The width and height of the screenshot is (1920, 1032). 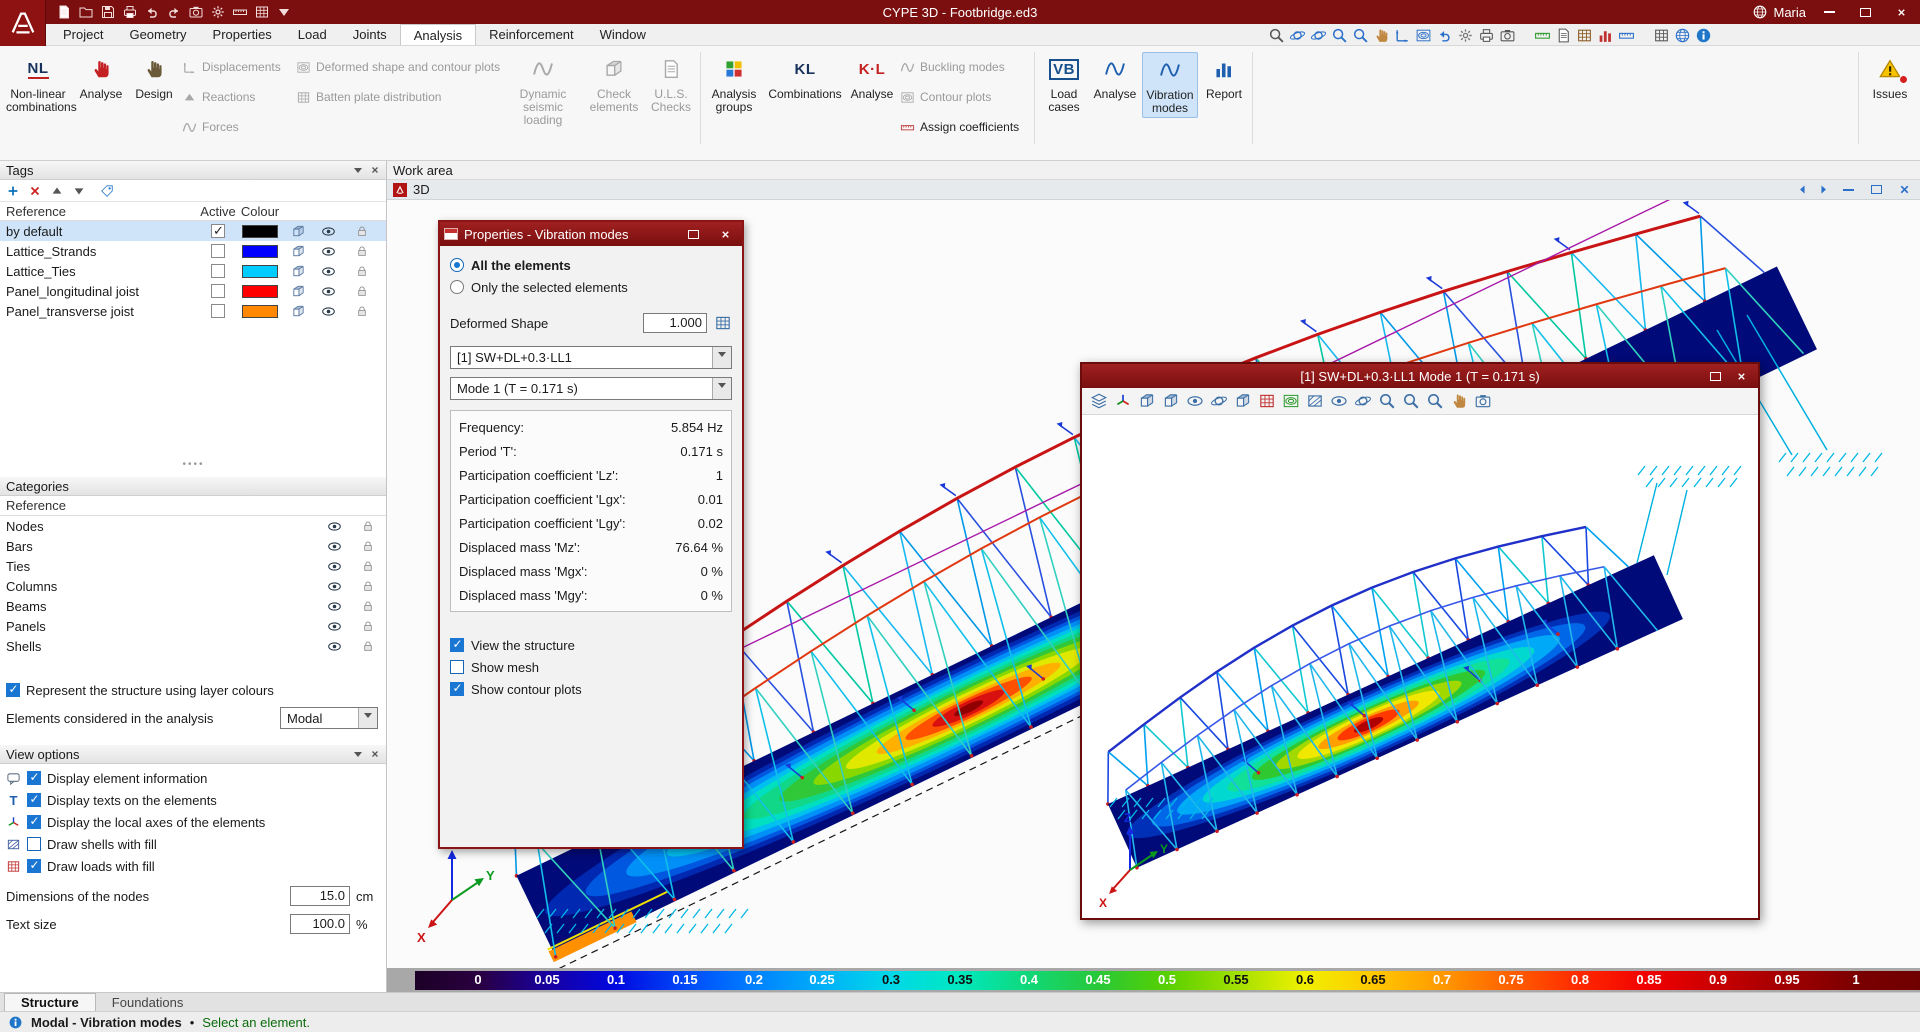 I want to click on show-mesh-checkbox, so click(x=457, y=667).